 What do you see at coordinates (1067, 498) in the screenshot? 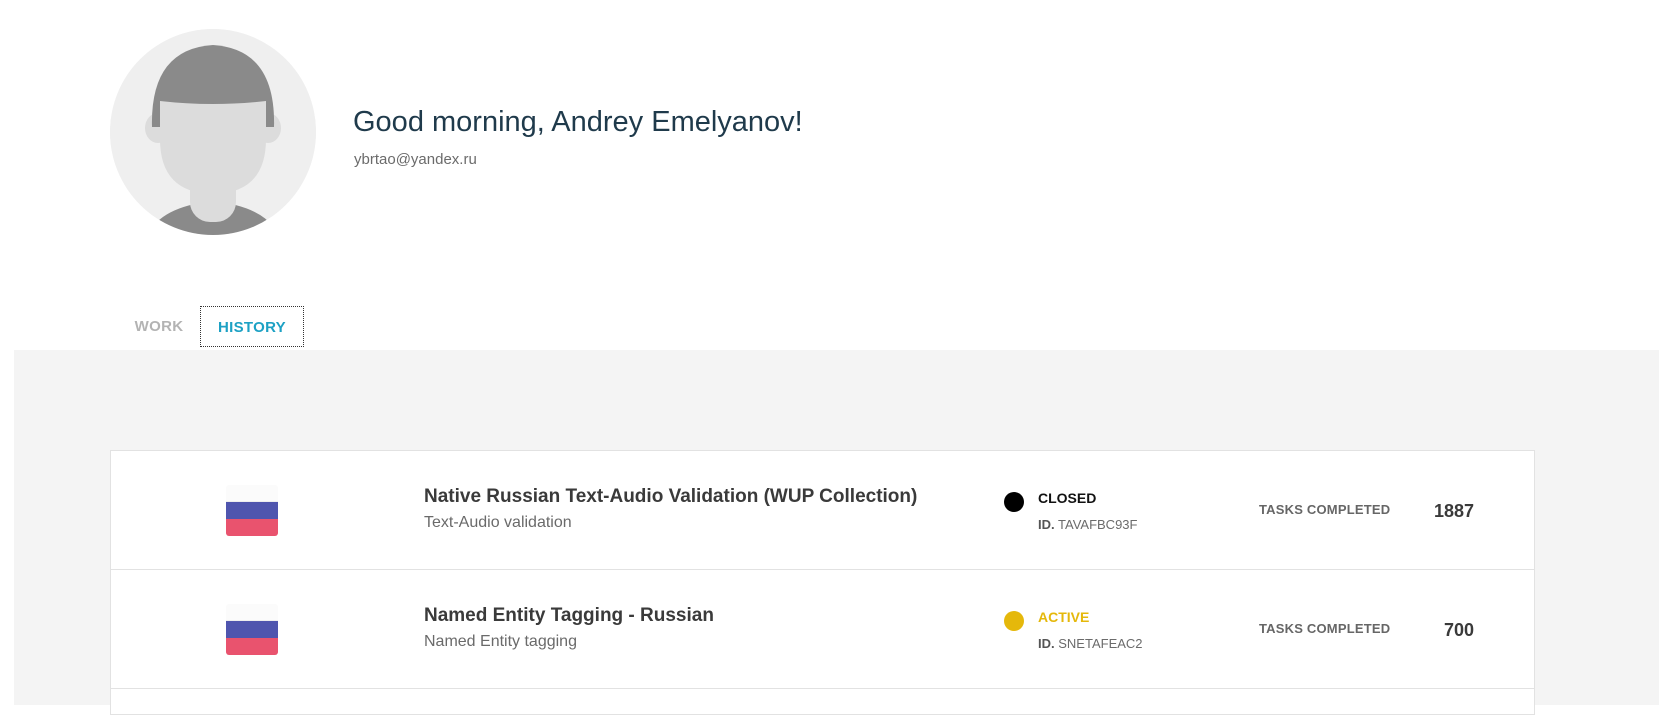
I see `status-label: CLOSED` at bounding box center [1067, 498].